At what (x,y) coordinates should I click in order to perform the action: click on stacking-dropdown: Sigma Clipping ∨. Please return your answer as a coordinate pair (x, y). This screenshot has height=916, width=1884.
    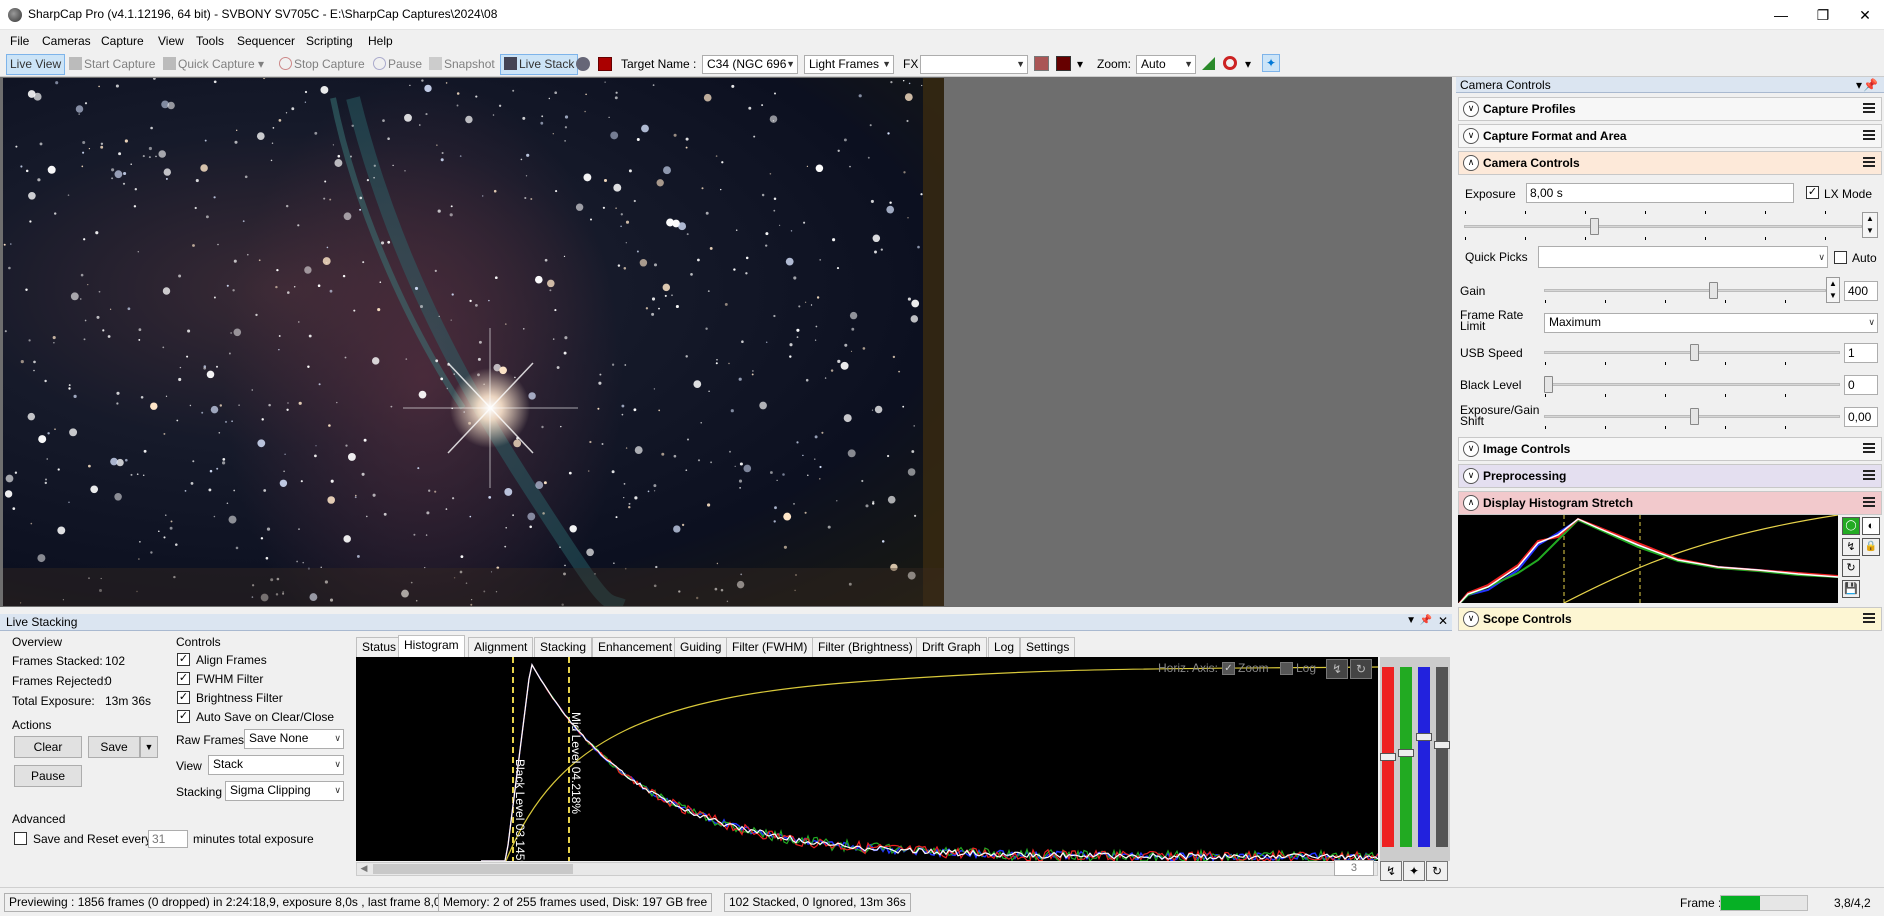
    Looking at the image, I should click on (284, 791).